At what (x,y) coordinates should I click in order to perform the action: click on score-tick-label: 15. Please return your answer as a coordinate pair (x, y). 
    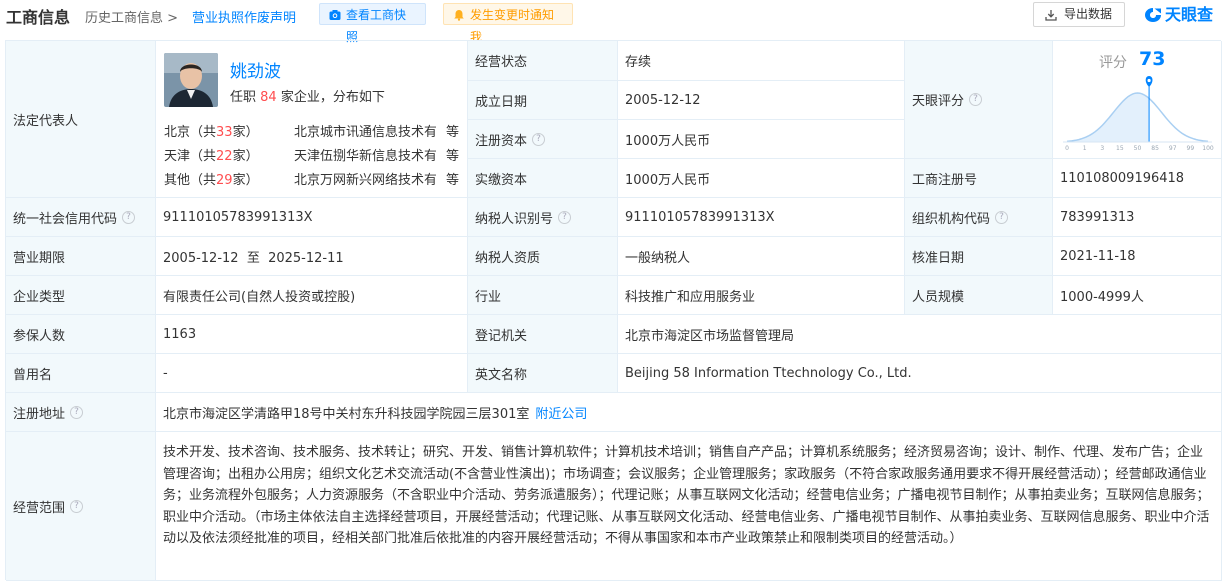
    Looking at the image, I should click on (1120, 148).